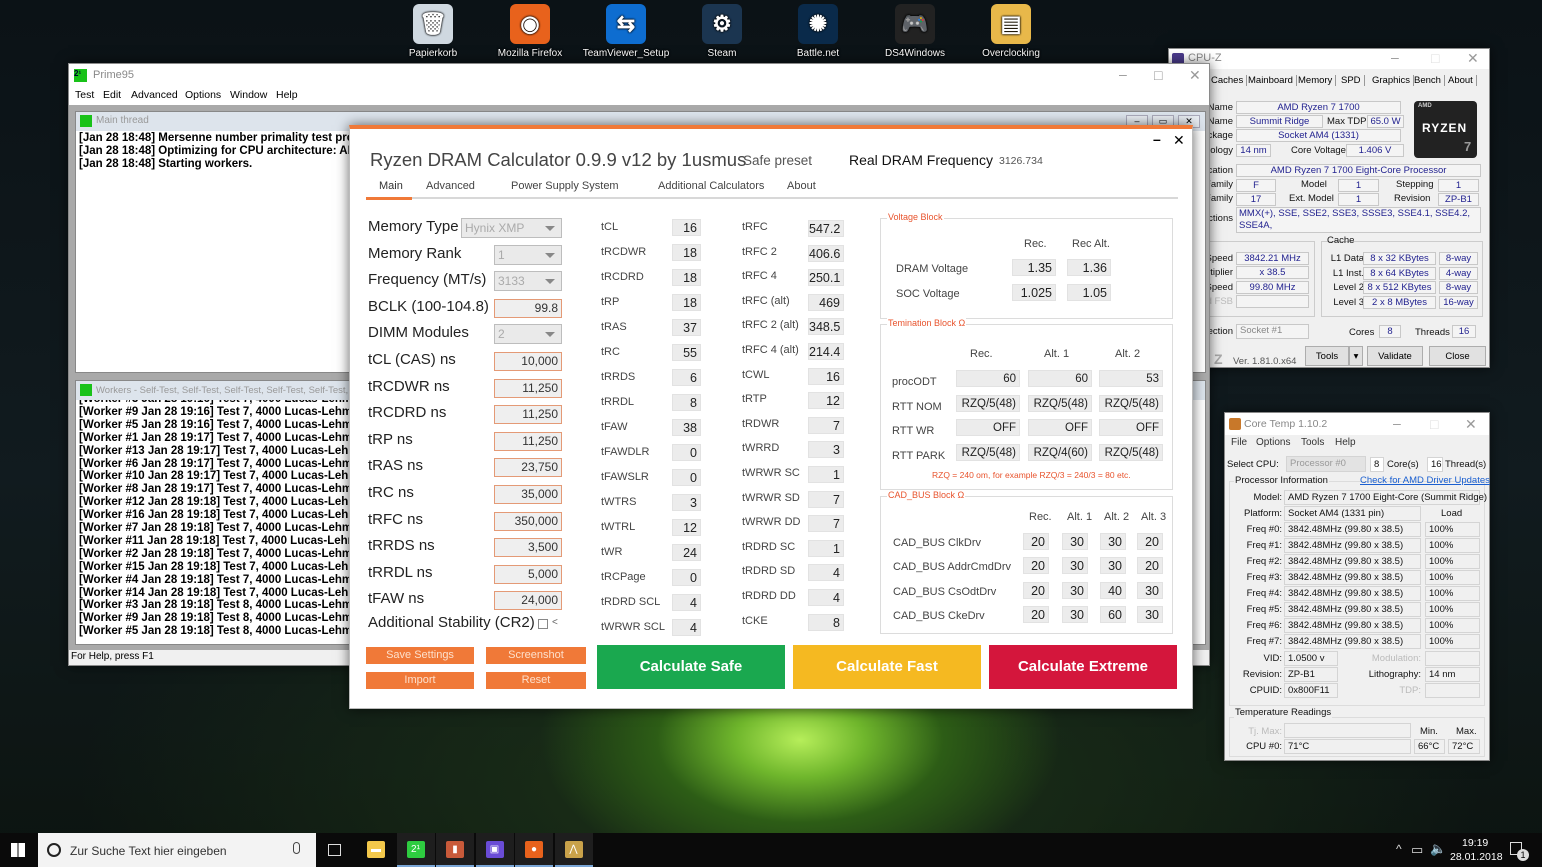 The image size is (1542, 867). What do you see at coordinates (1036, 590) in the screenshot?
I see `cadbus-value: 20` at bounding box center [1036, 590].